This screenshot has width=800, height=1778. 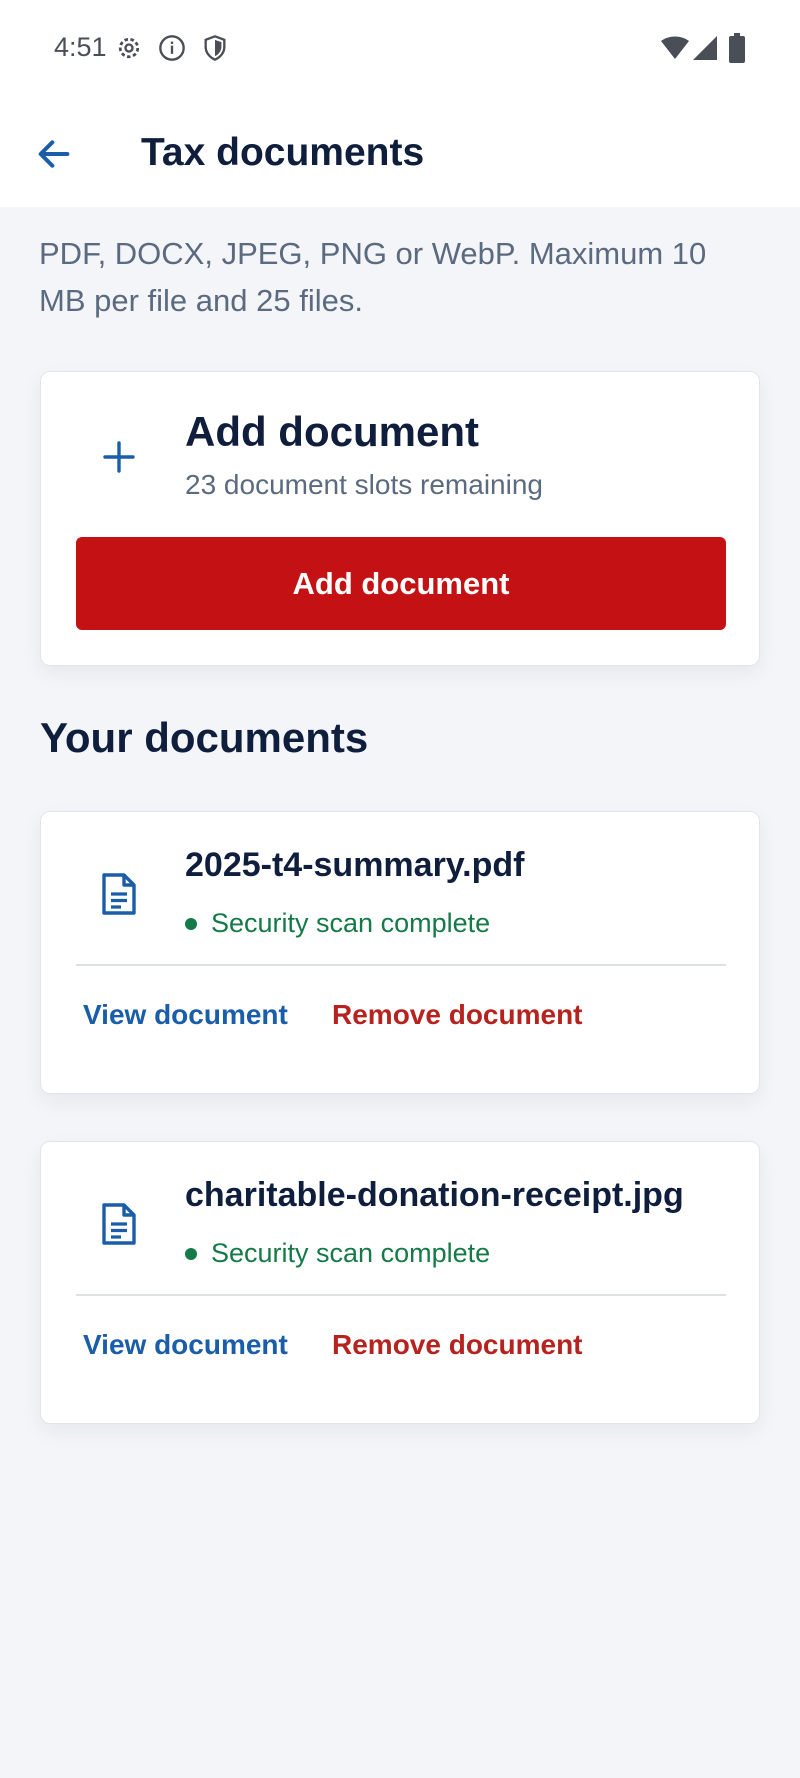 What do you see at coordinates (283, 152) in the screenshot?
I see `page-title: Tax documents` at bounding box center [283, 152].